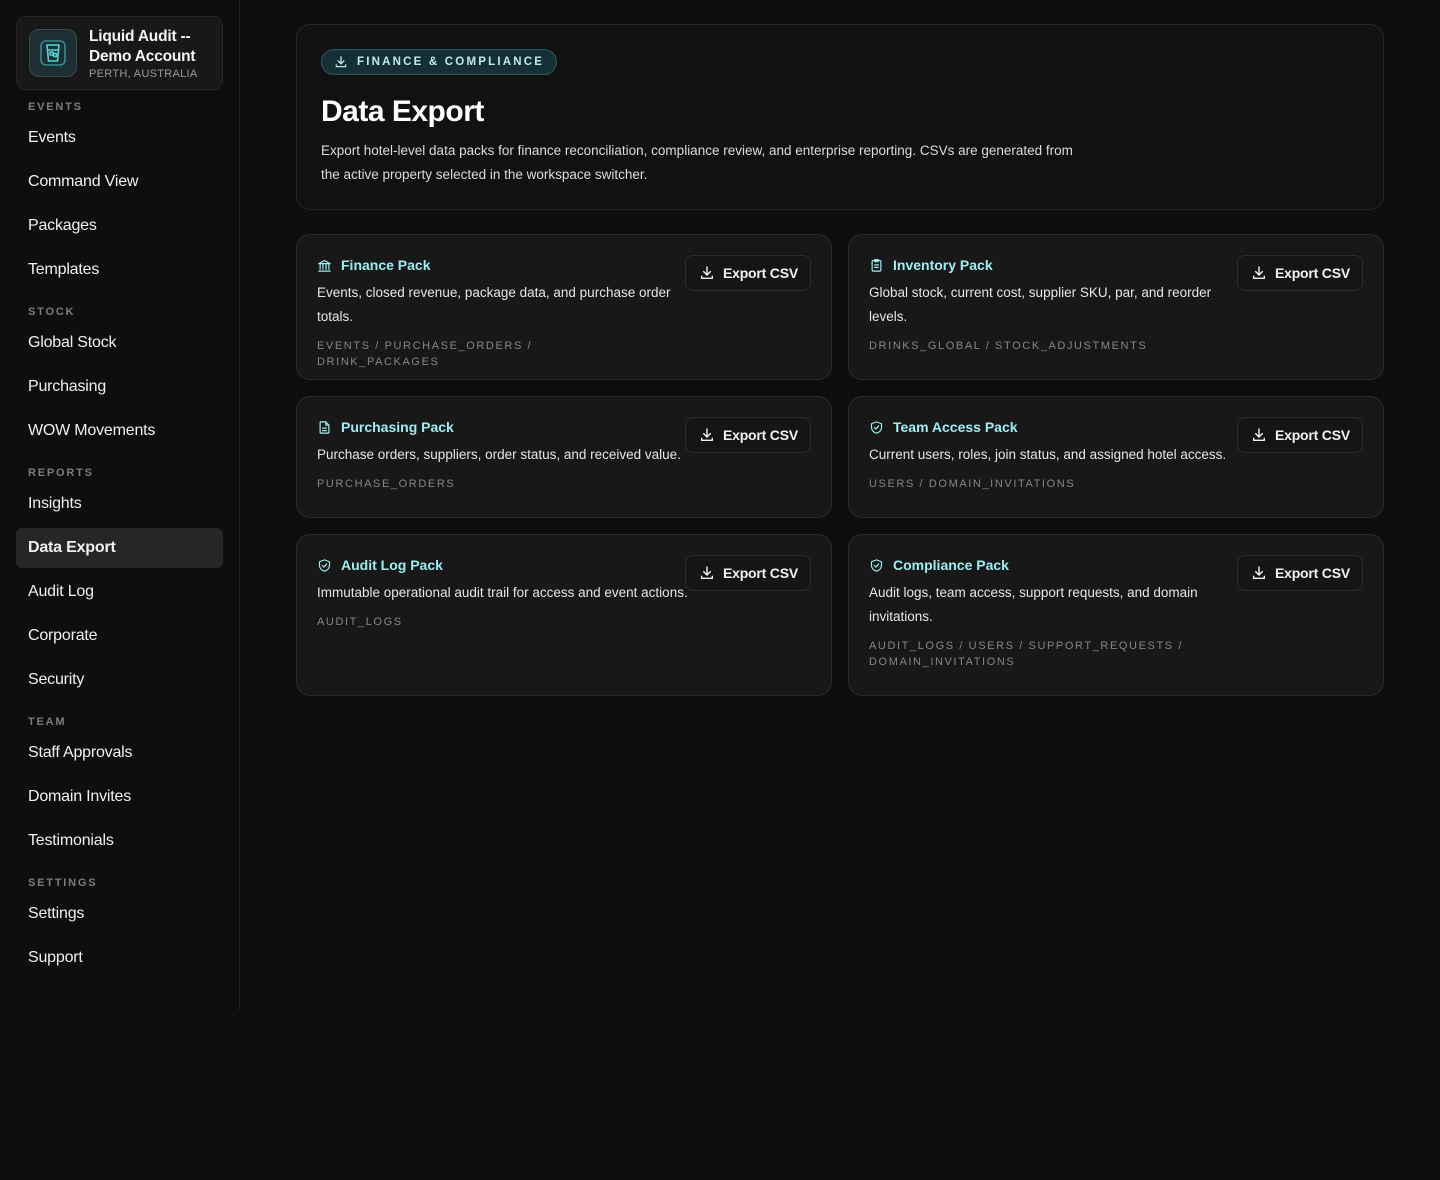  What do you see at coordinates (402, 111) in the screenshot?
I see `page-title: Data Export` at bounding box center [402, 111].